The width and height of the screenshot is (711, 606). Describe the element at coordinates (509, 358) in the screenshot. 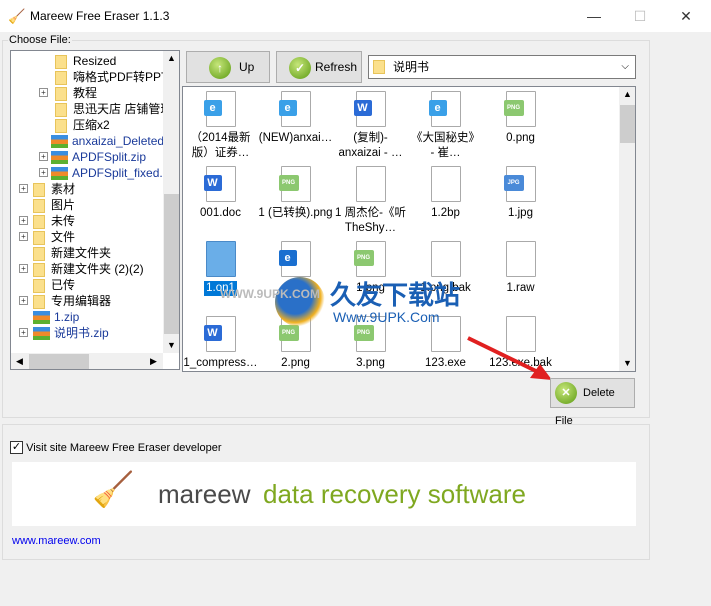

I see `red-arrow-annotation` at that location.